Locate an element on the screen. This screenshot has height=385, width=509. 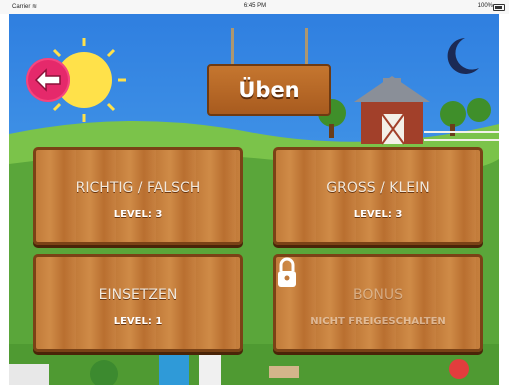
status-bar: Carrier ≋ 6:45 PM 100% is located at coordinates (254, 7).